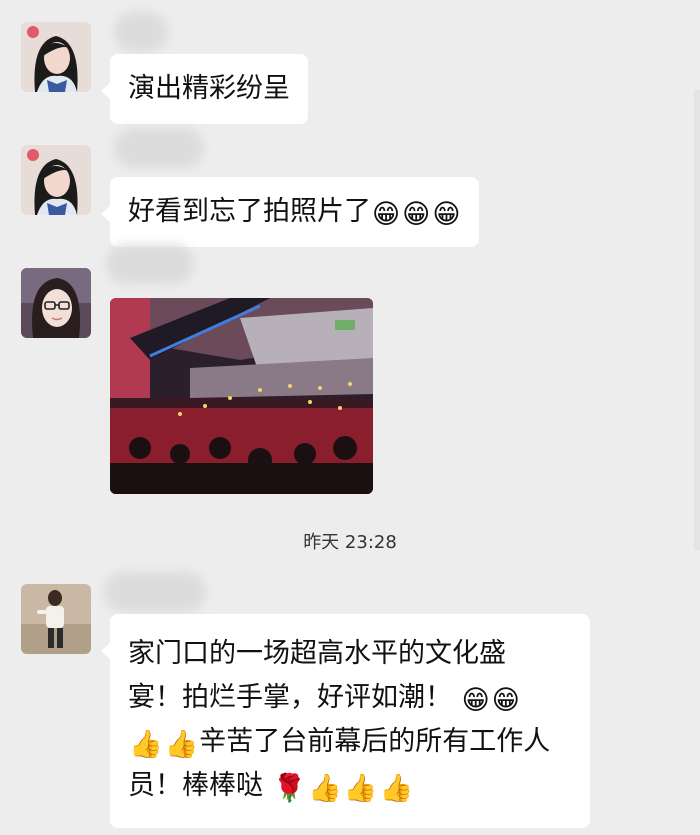 Image resolution: width=700 pixels, height=835 pixels. What do you see at coordinates (289, 788) in the screenshot?
I see `rose-emoji-icon: 🌹` at bounding box center [289, 788].